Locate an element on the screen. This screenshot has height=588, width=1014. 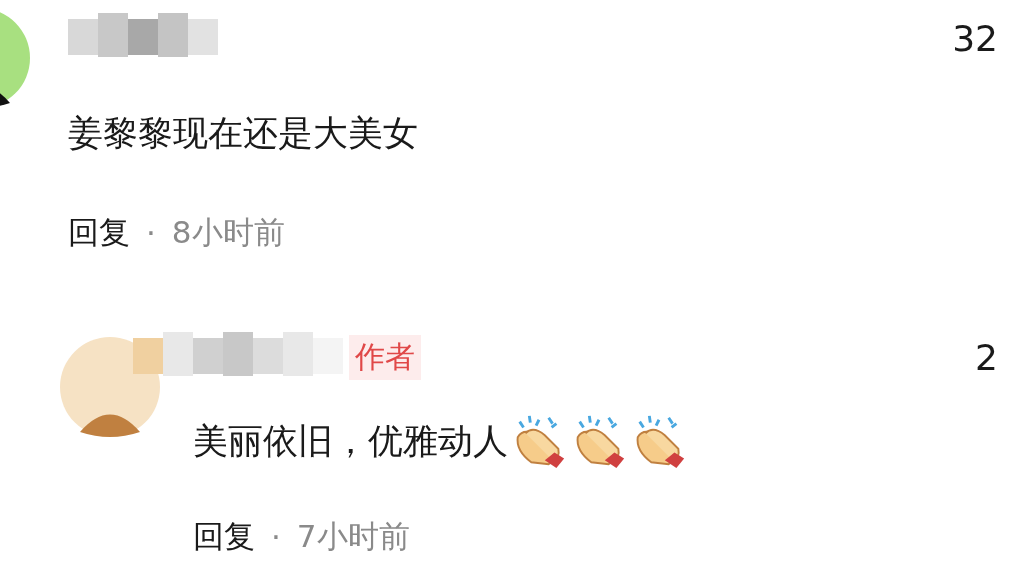
timestamp: 7小时前 is located at coordinates (353, 536).